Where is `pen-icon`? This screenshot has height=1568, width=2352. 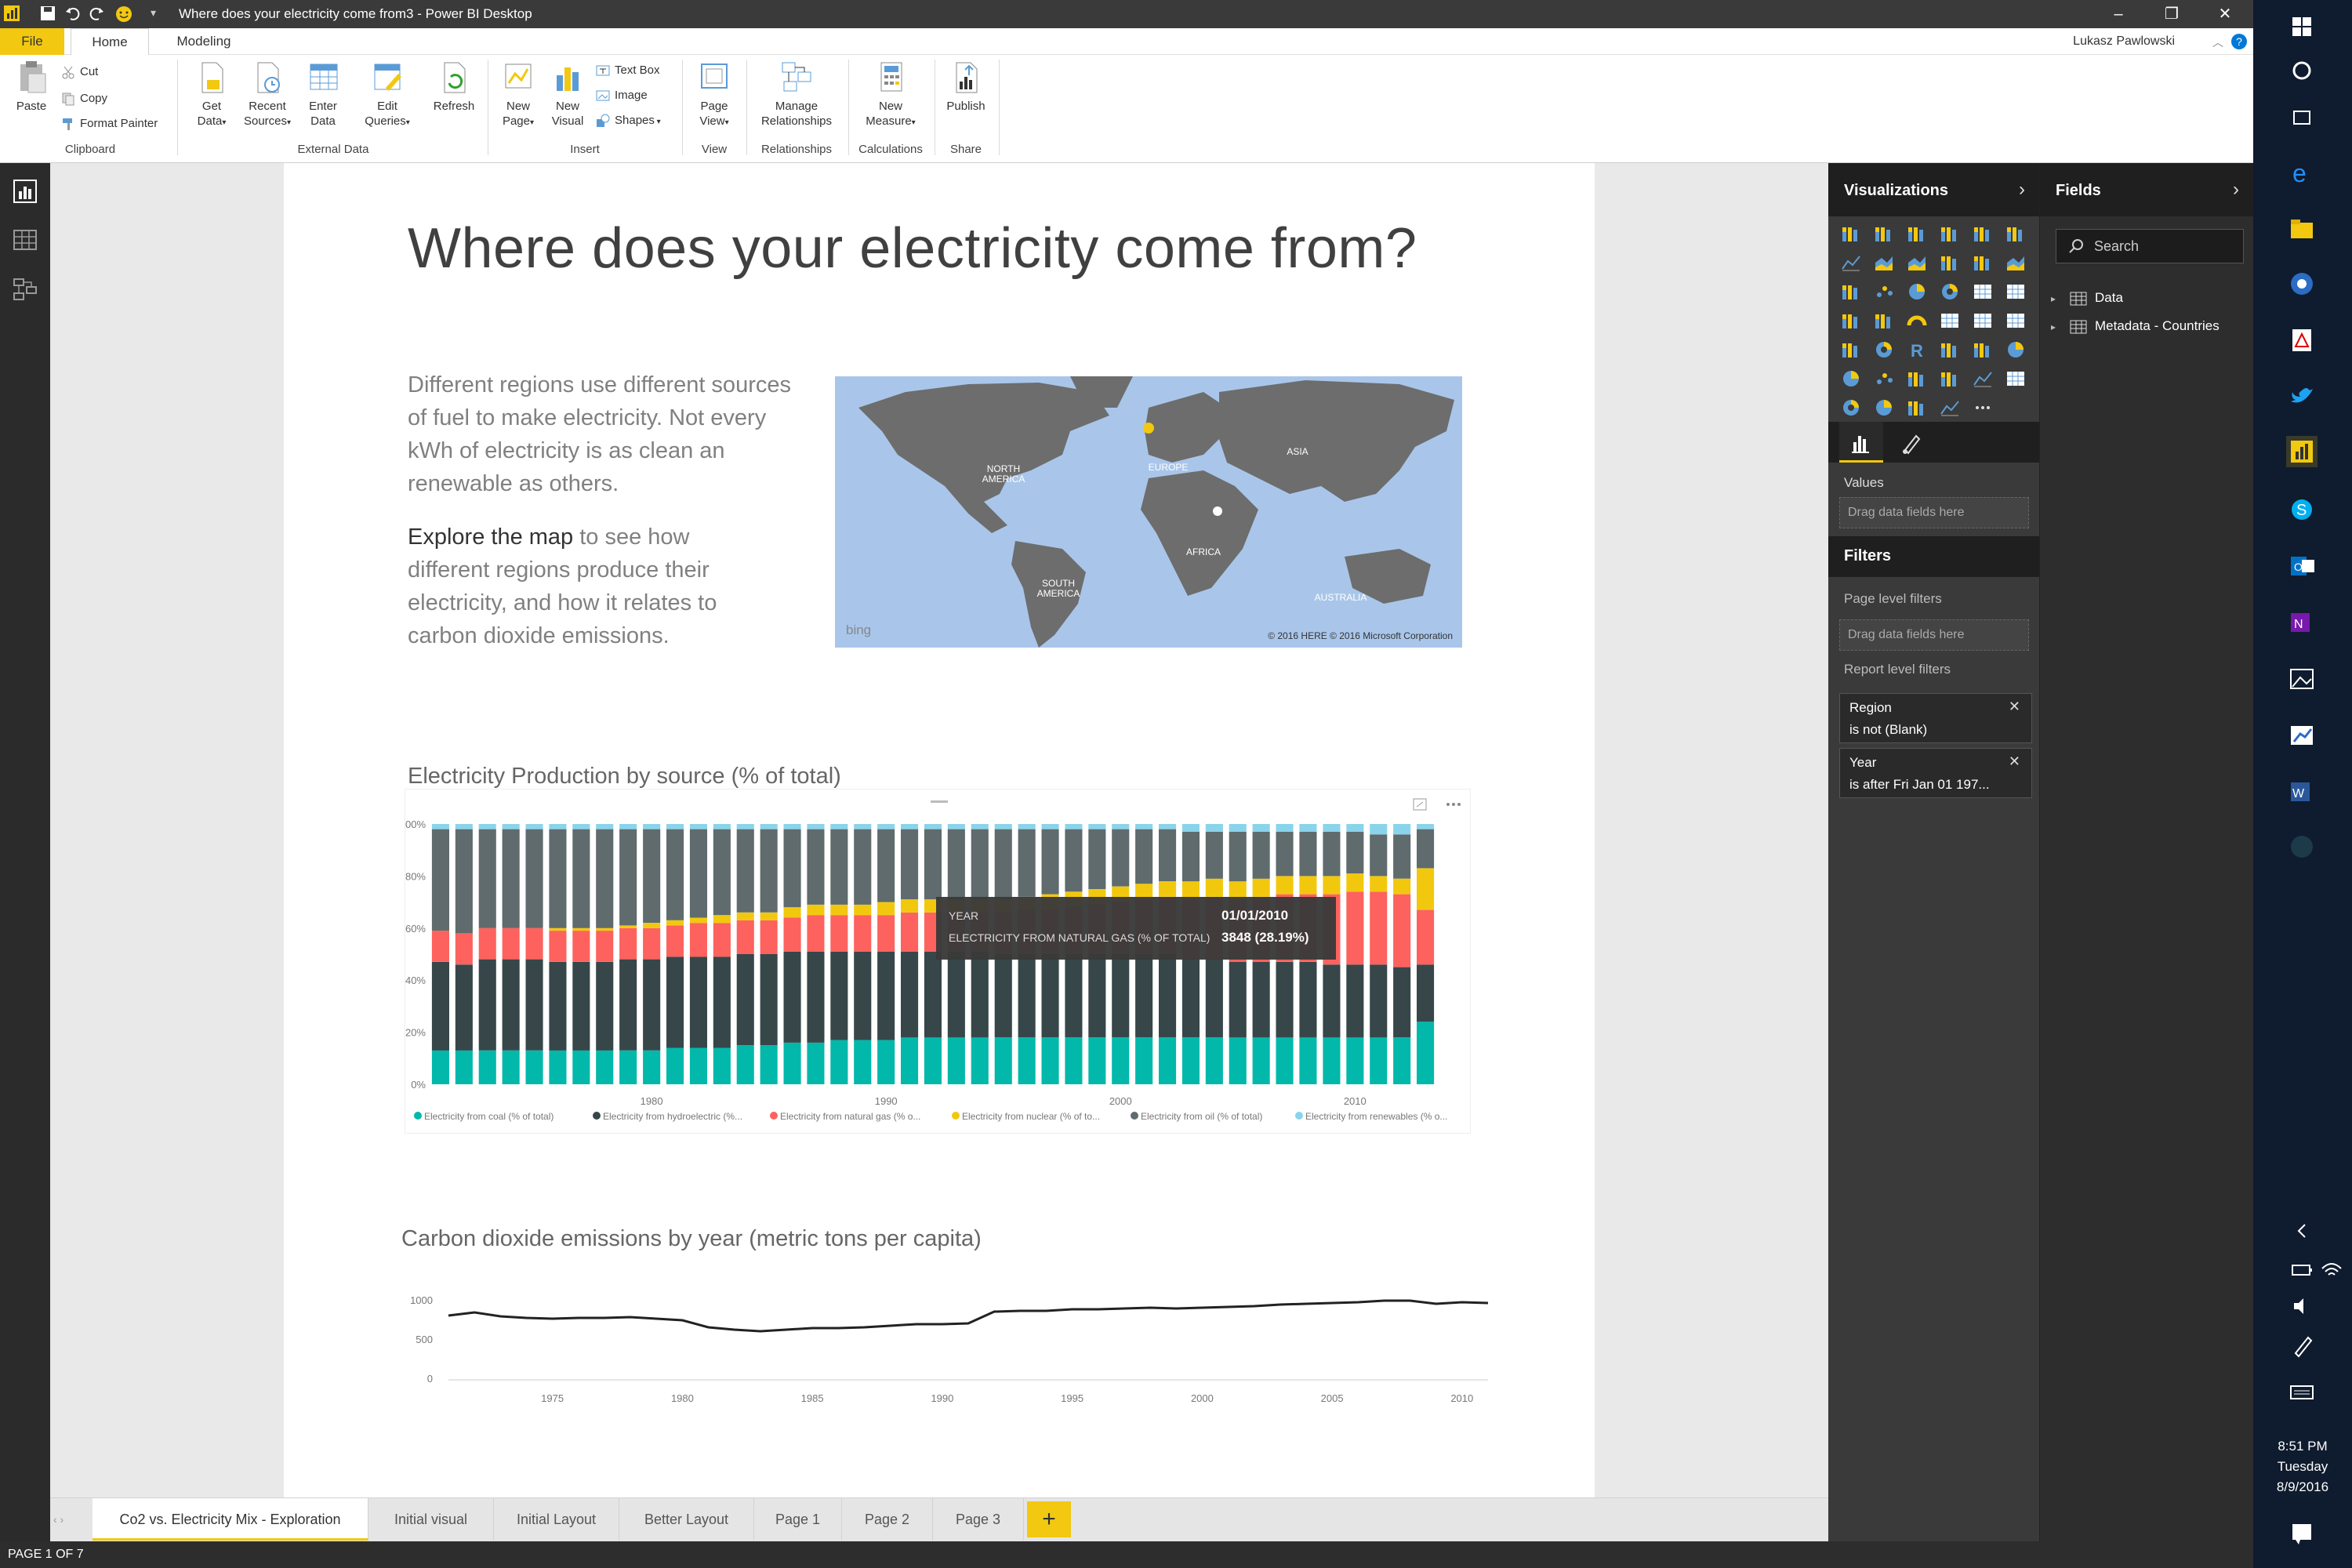
pen-icon is located at coordinates (2302, 1345).